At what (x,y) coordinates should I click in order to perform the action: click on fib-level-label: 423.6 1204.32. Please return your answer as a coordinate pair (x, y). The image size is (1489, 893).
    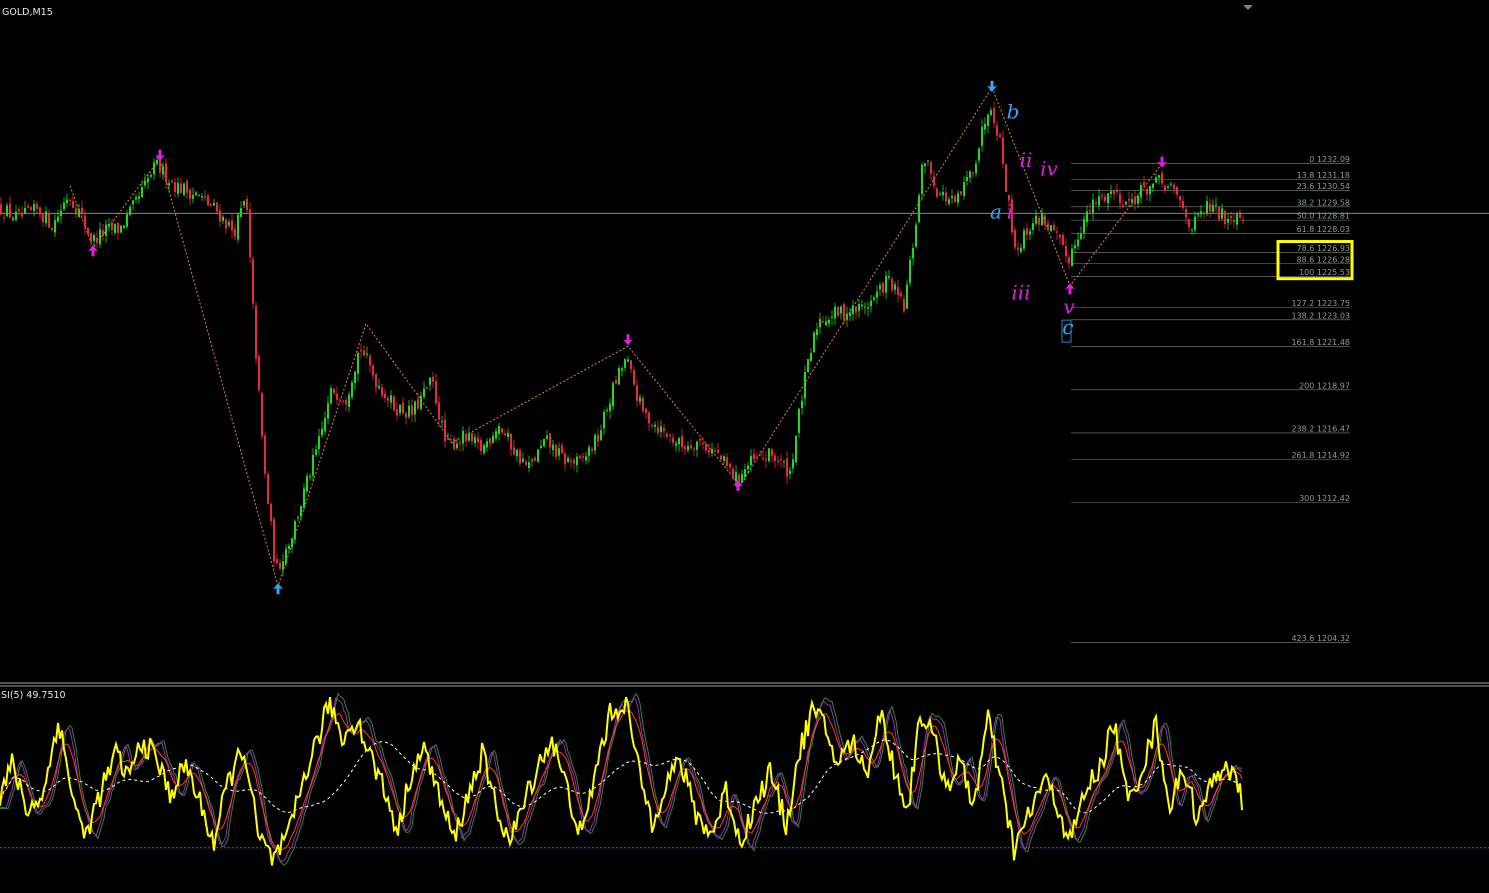
    Looking at the image, I should click on (1320, 638).